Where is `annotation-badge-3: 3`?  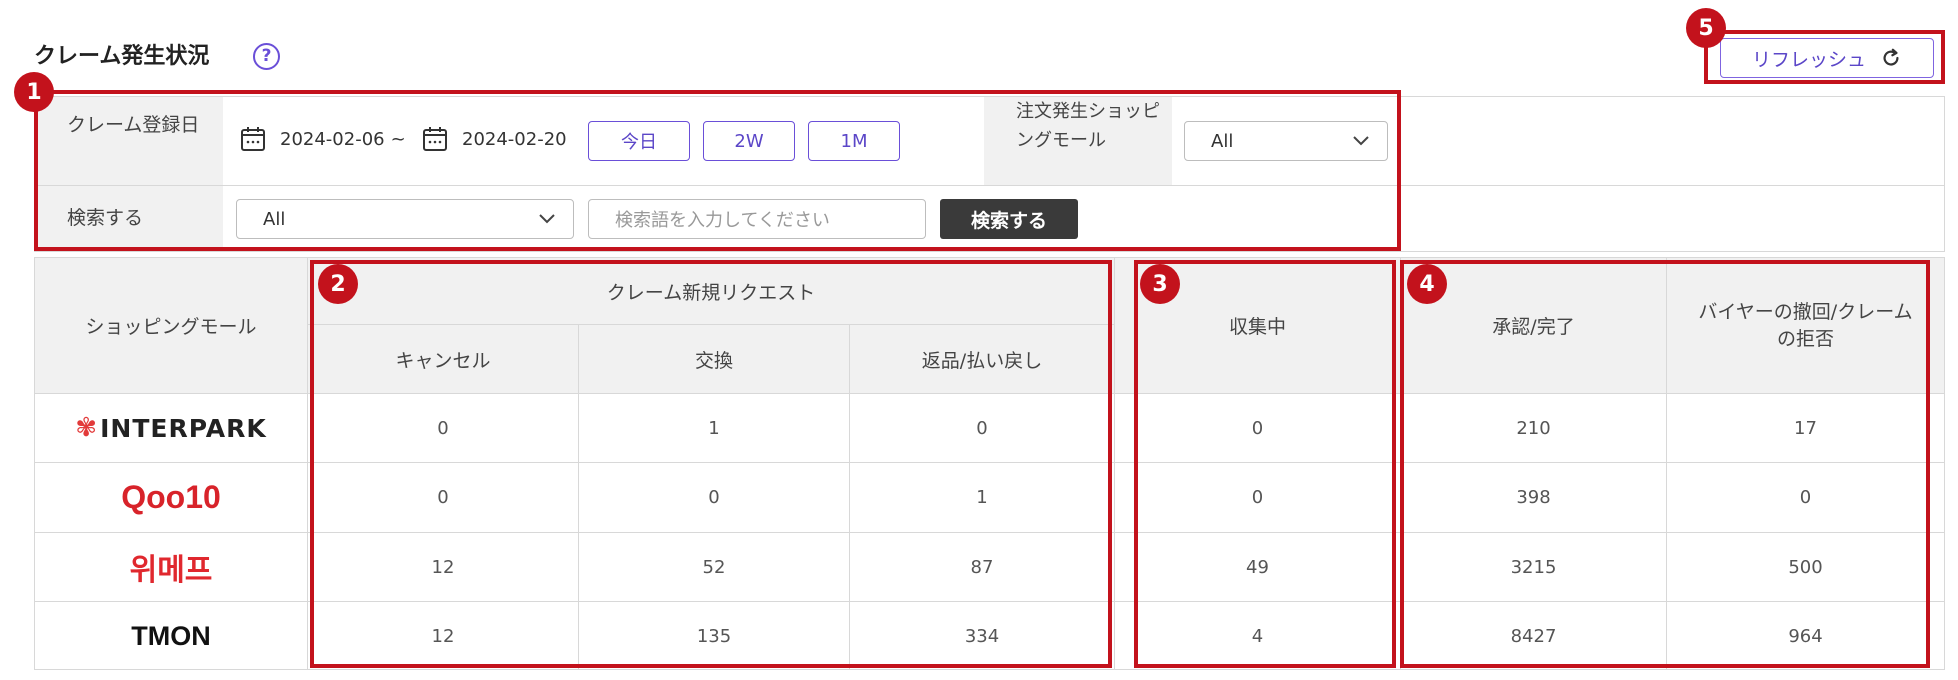 annotation-badge-3: 3 is located at coordinates (1160, 284).